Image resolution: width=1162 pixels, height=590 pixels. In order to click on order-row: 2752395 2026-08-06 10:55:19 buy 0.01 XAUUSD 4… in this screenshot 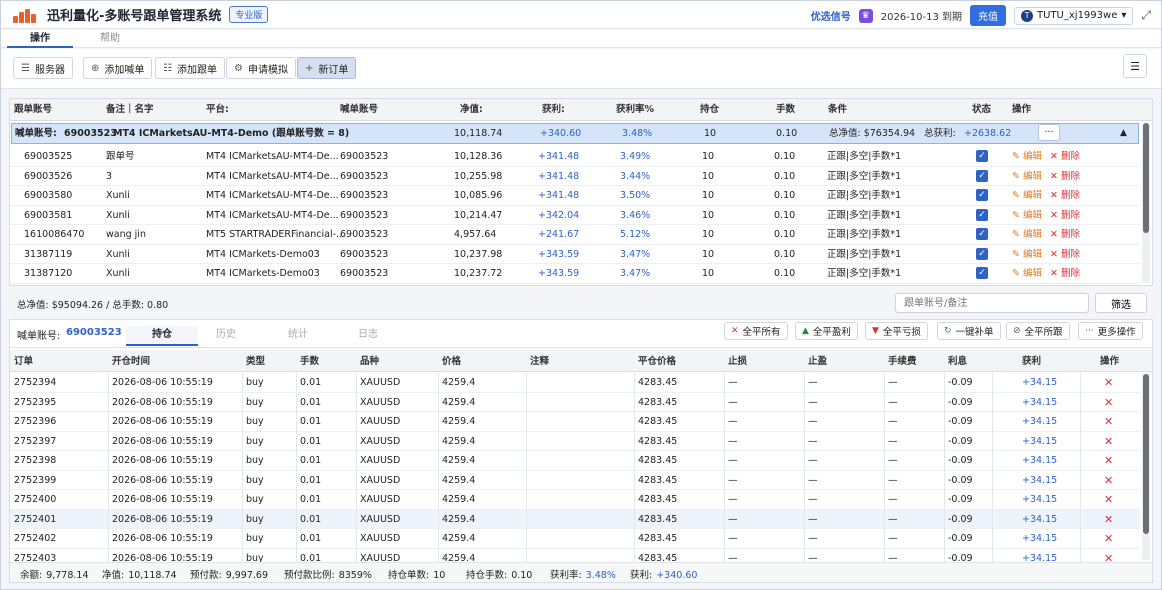, I will do `click(575, 402)`.